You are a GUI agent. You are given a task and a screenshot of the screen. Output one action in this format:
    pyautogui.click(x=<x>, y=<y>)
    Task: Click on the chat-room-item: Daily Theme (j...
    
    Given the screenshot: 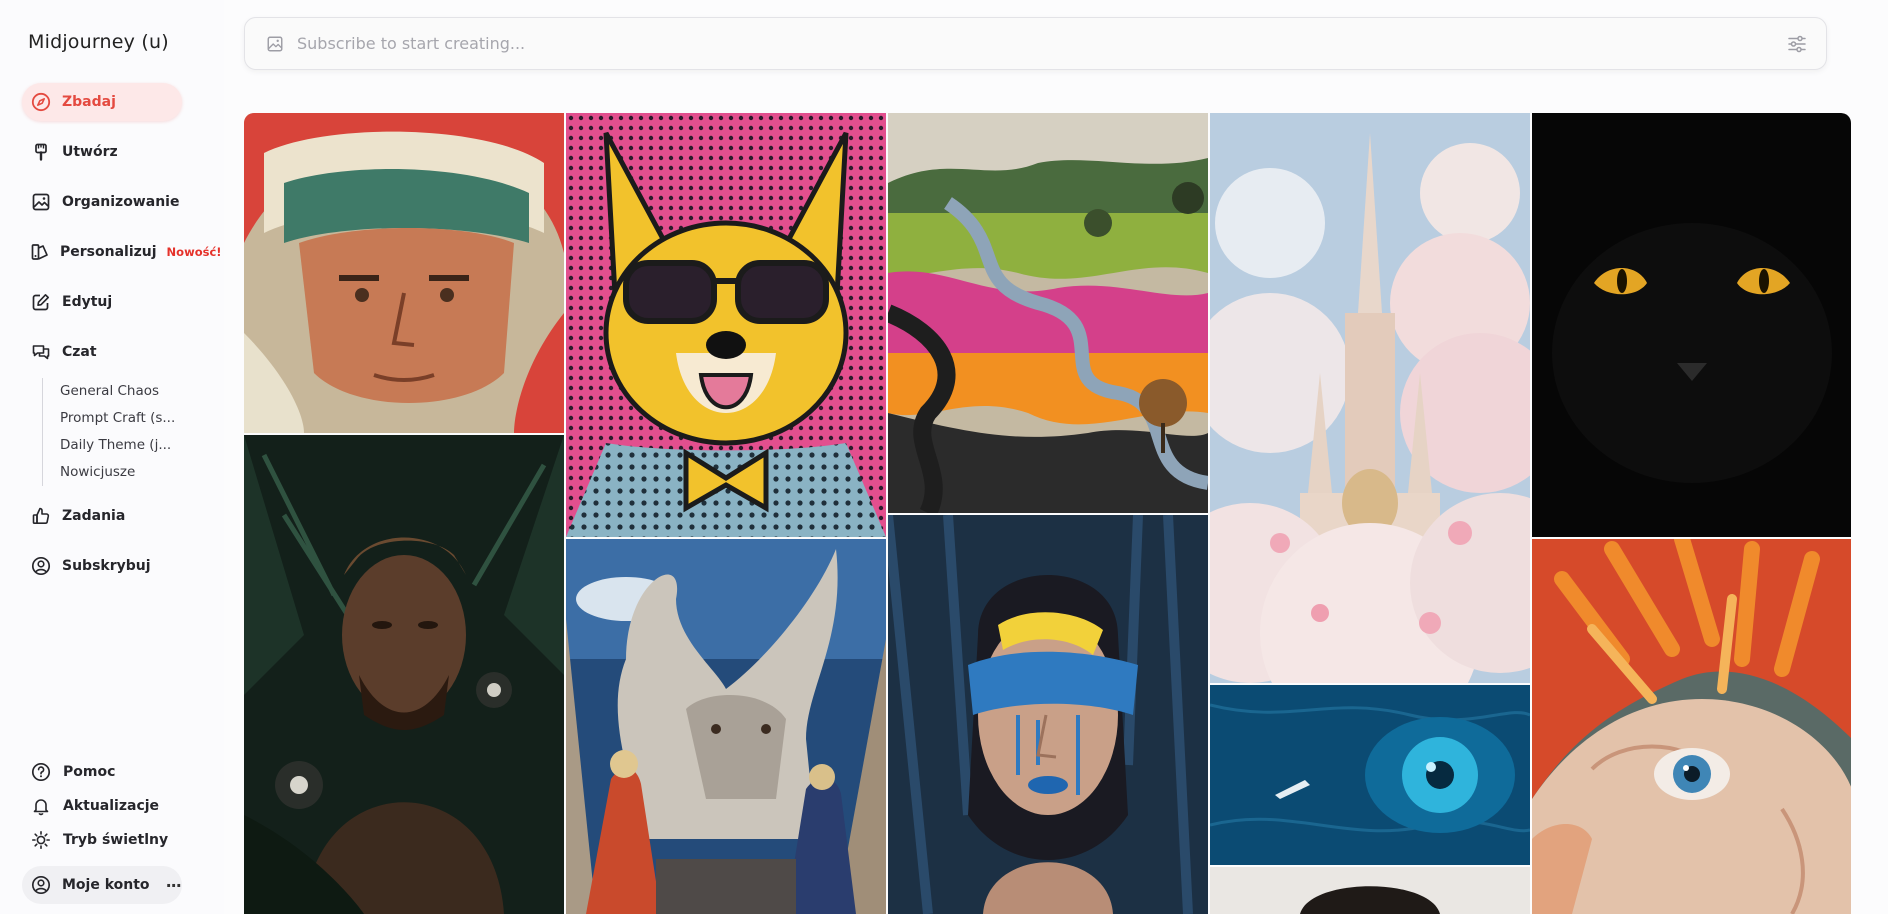 What is the action you would take?
    pyautogui.click(x=117, y=445)
    